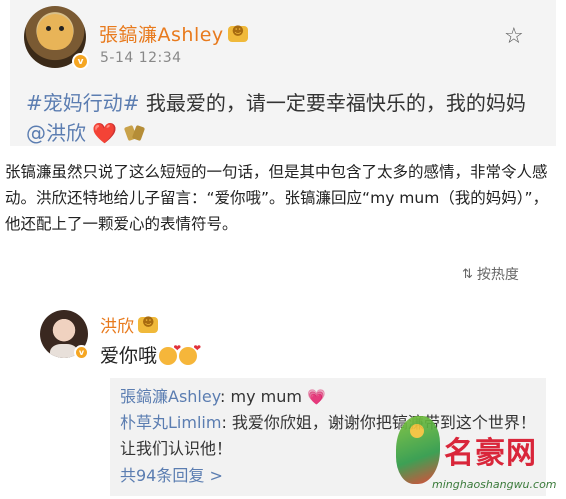 This screenshot has width=566, height=499. Describe the element at coordinates (418, 450) in the screenshot. I see `watermark-logo-icon` at that location.